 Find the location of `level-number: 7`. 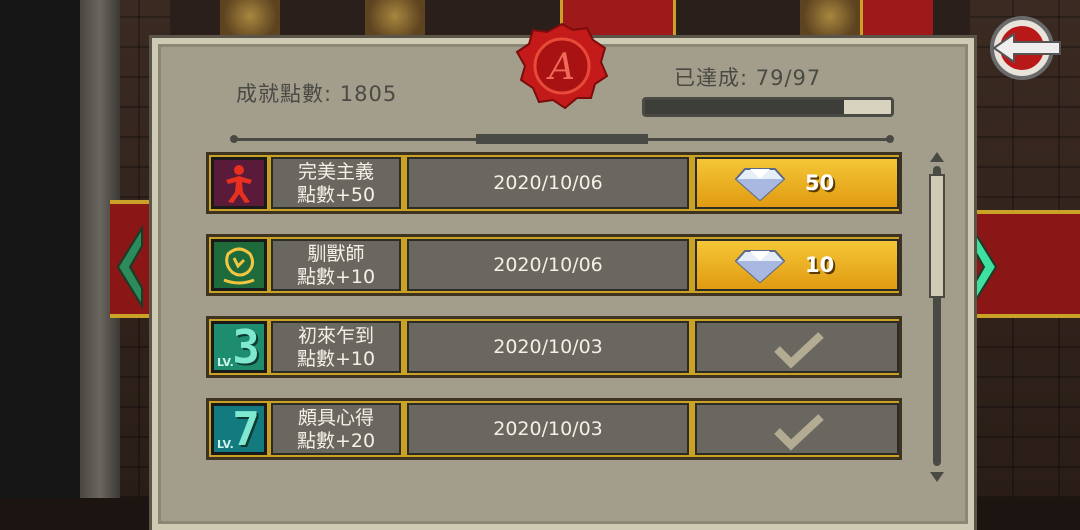

level-number: 7 is located at coordinates (246, 429).